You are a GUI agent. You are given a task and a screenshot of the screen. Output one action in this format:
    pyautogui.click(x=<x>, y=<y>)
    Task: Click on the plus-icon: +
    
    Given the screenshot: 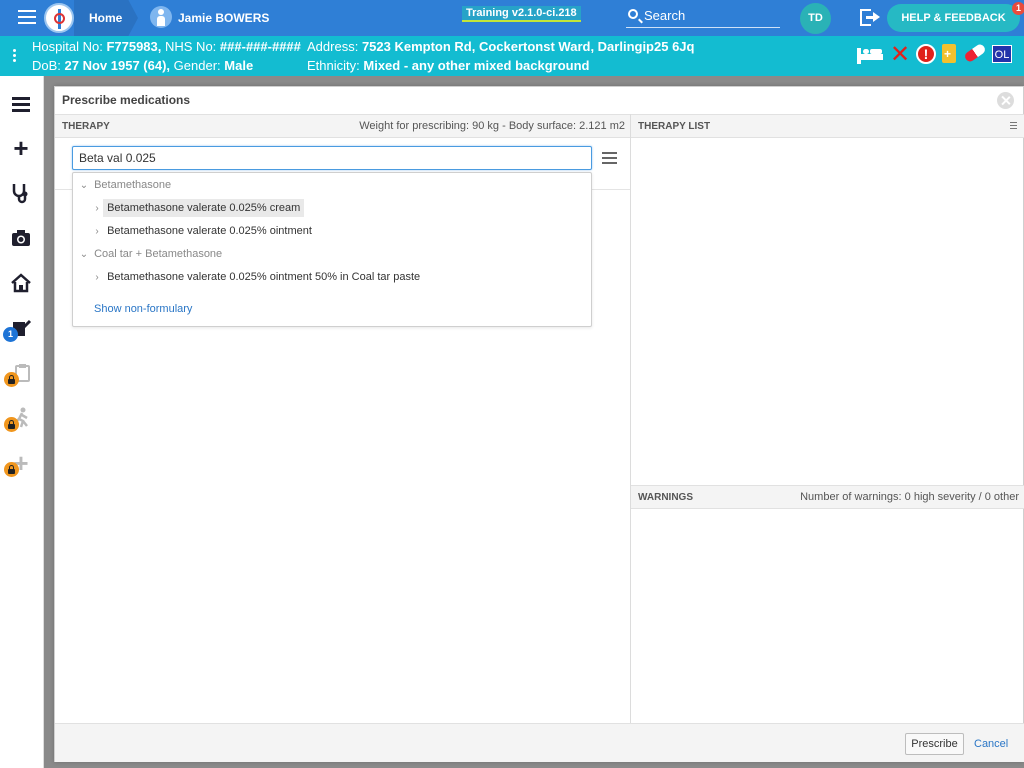 What is the action you would take?
    pyautogui.click(x=21, y=148)
    